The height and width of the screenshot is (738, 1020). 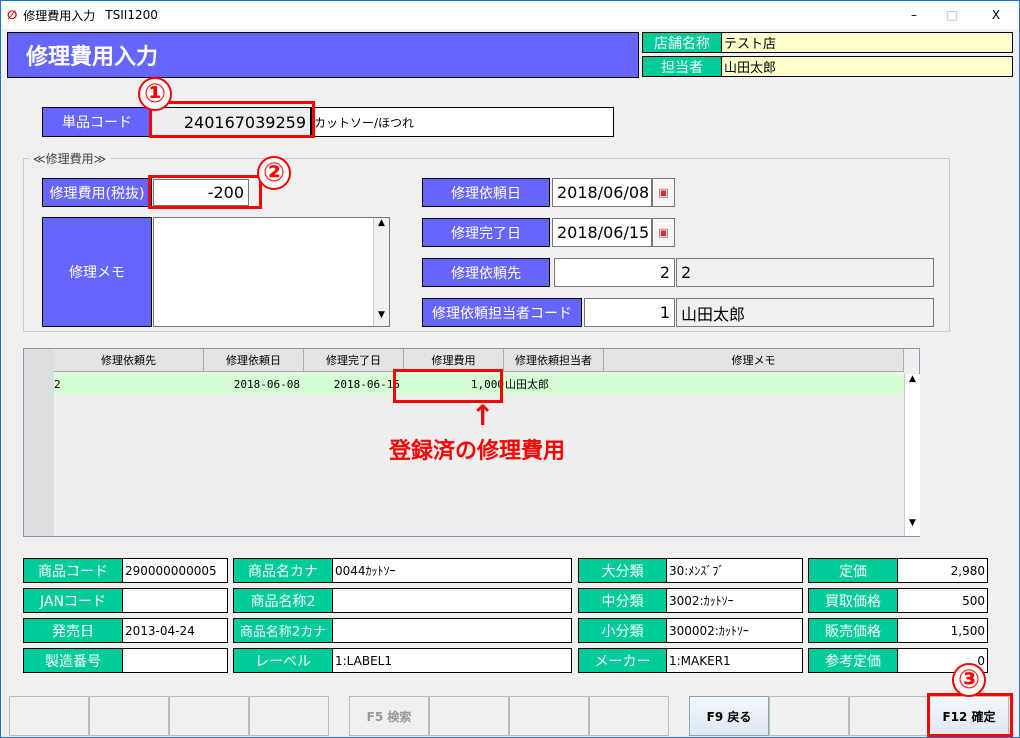 I want to click on annotation-1: ①, so click(x=155, y=94).